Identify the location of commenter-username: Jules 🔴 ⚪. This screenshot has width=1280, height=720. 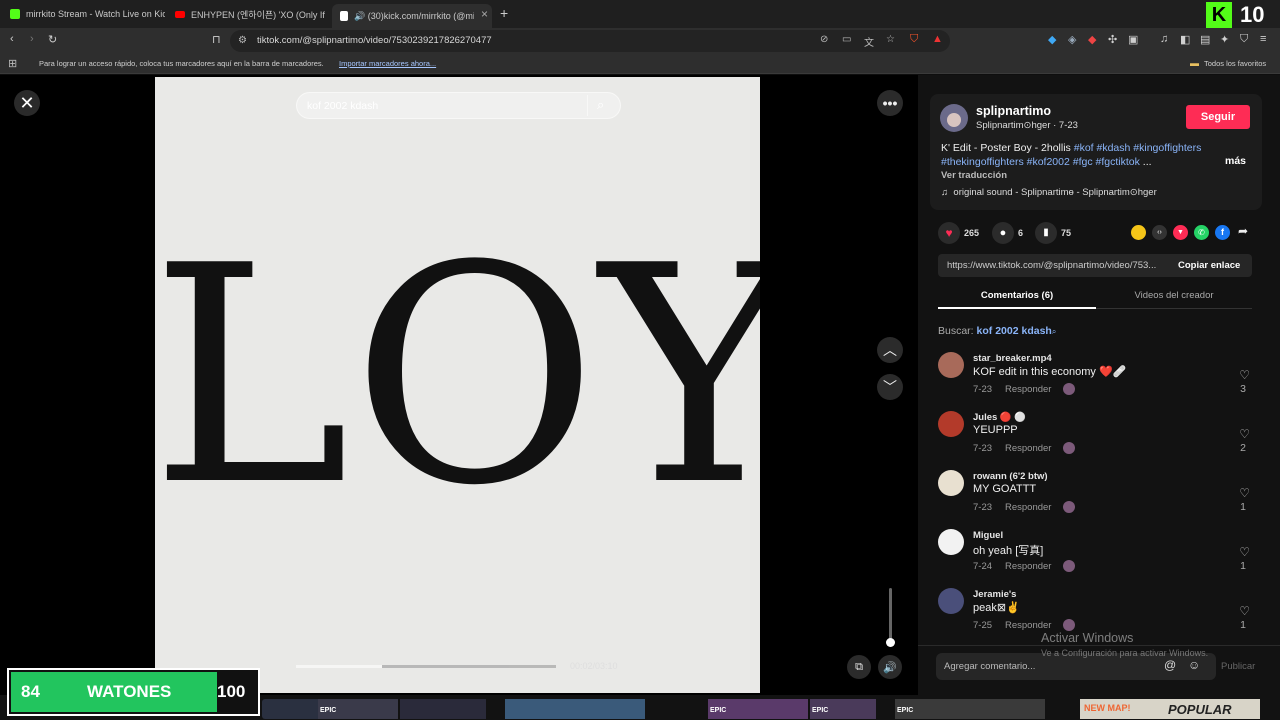
(999, 417).